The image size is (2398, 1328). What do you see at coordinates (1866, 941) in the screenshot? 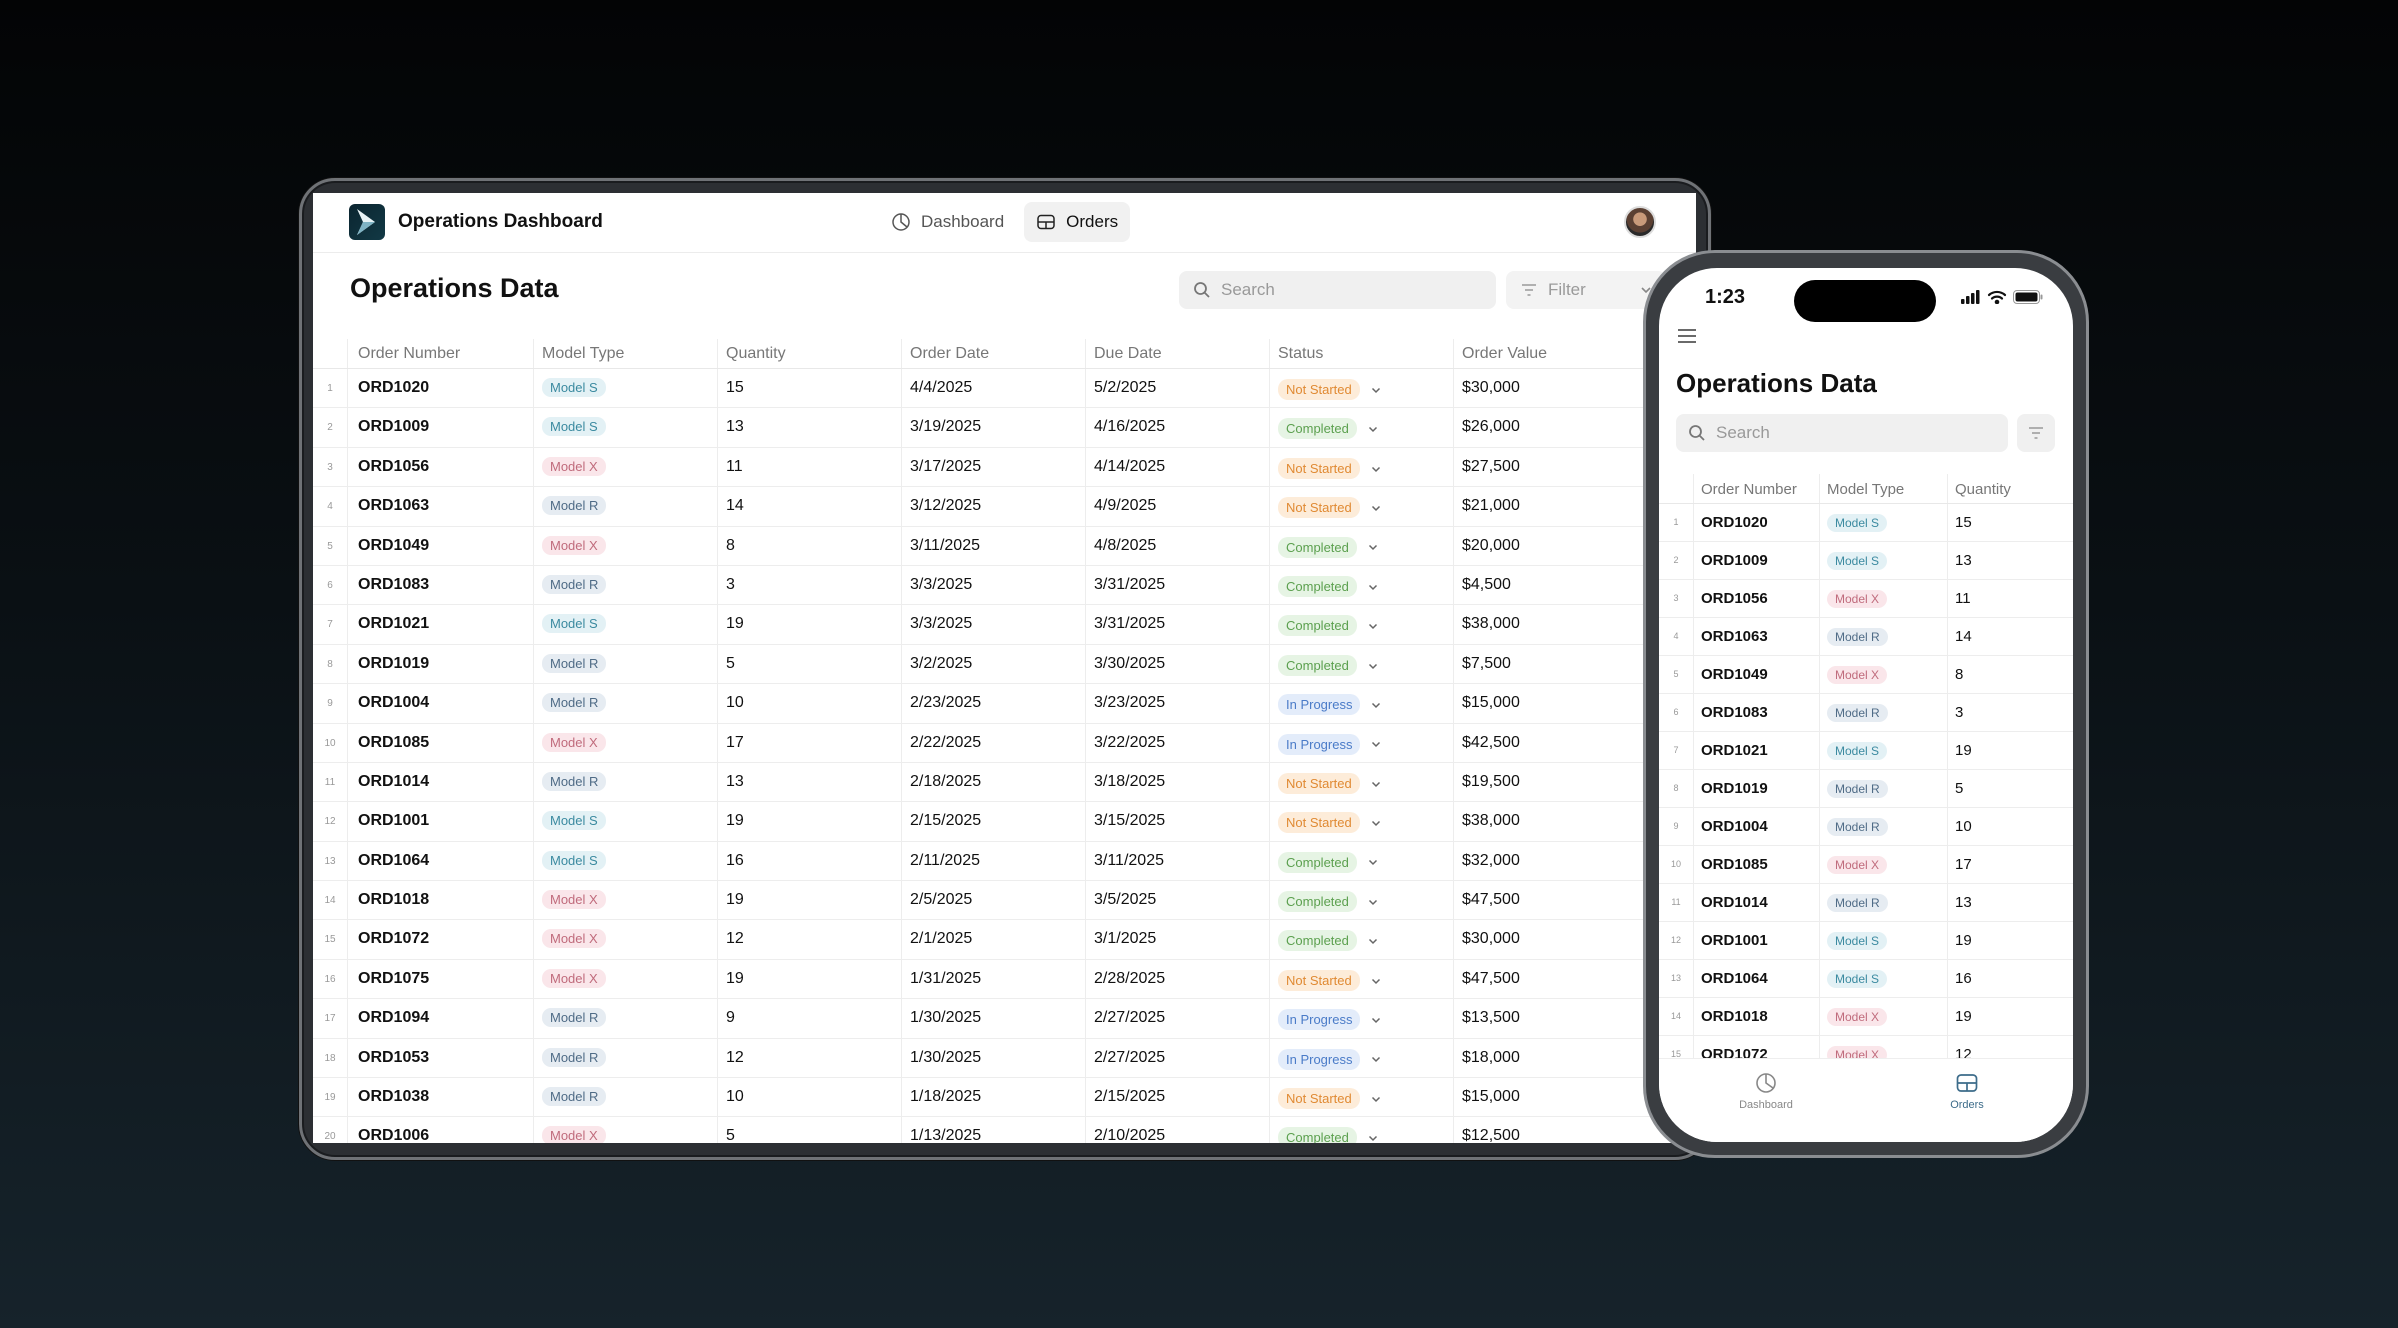
I see `table-row: 12 ORD1001 Model S 19` at bounding box center [1866, 941].